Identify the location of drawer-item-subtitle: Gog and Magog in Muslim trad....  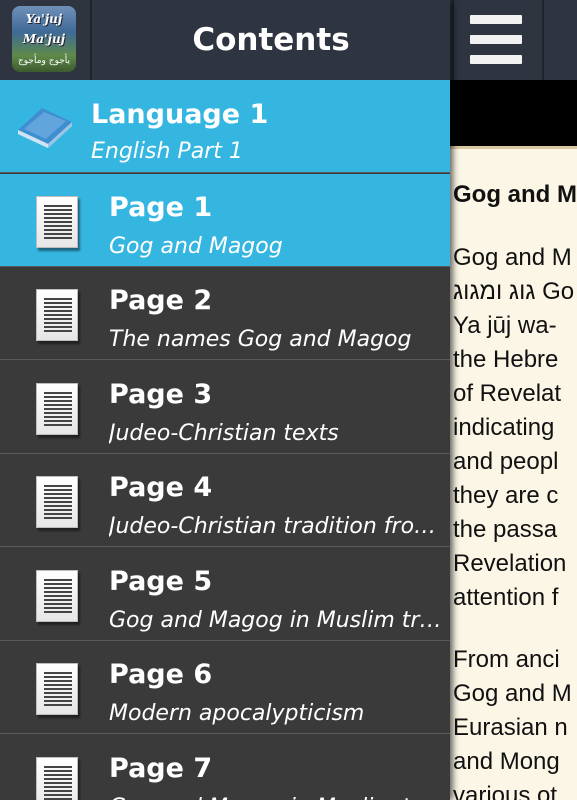
(276, 620).